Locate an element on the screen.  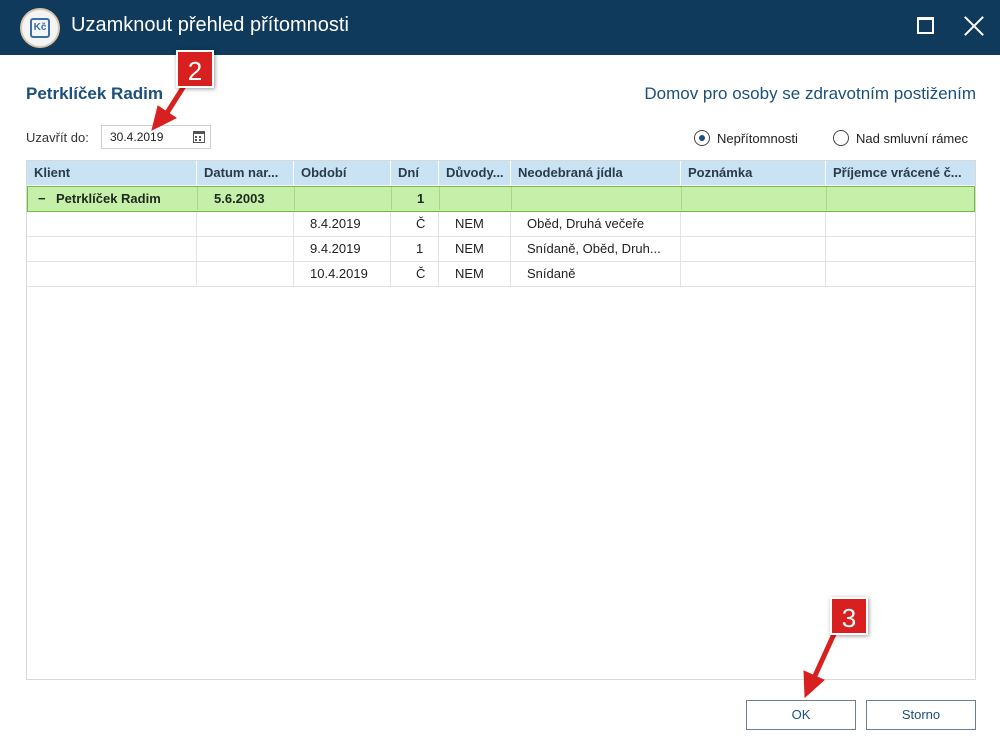
annotation-badge-2: 2 is located at coordinates (195, 69).